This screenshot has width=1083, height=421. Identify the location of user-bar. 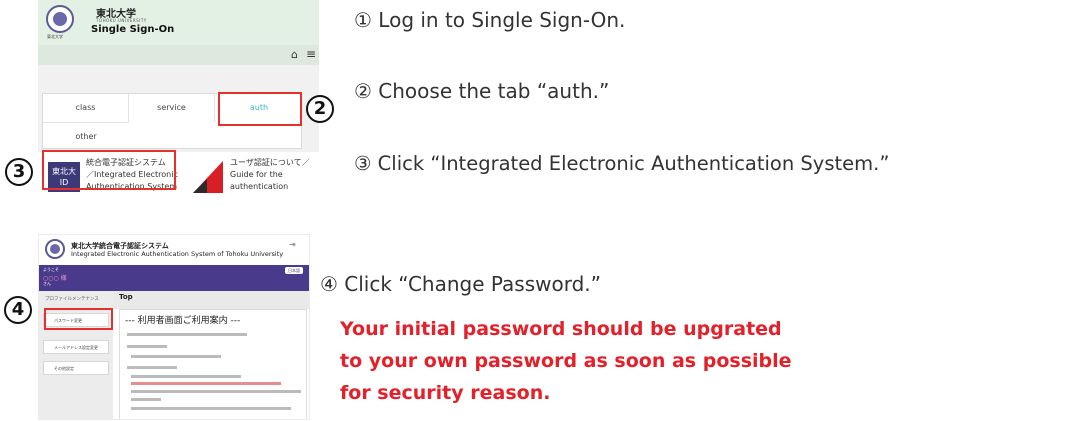
(174, 278).